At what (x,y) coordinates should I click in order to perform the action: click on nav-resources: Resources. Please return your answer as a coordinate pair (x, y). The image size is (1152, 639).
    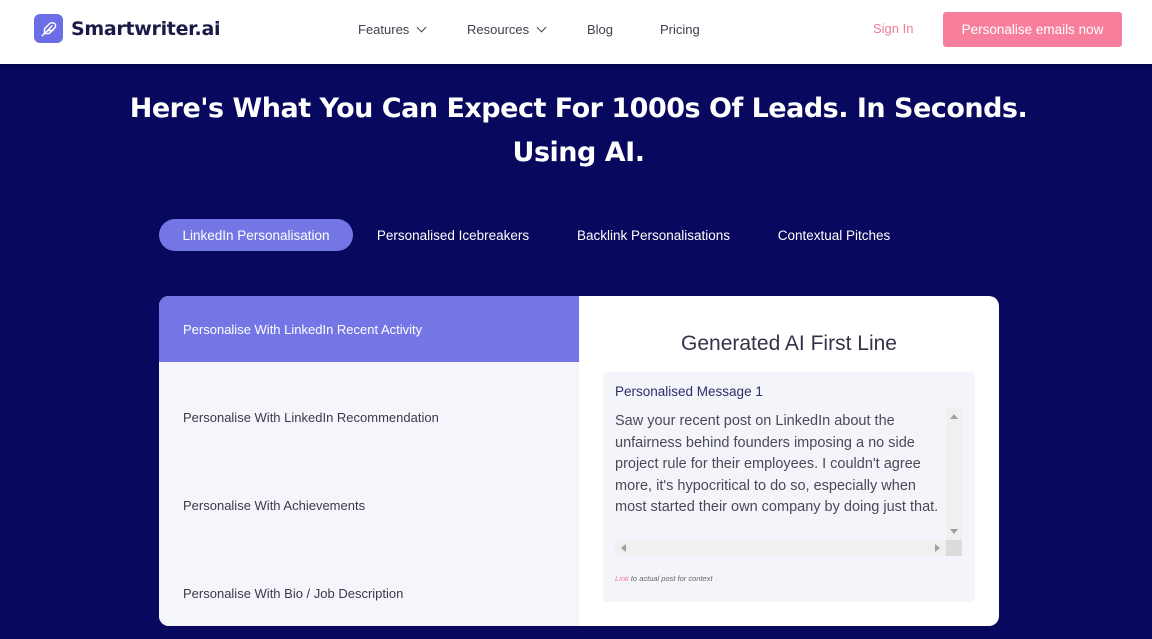
    Looking at the image, I should click on (507, 29).